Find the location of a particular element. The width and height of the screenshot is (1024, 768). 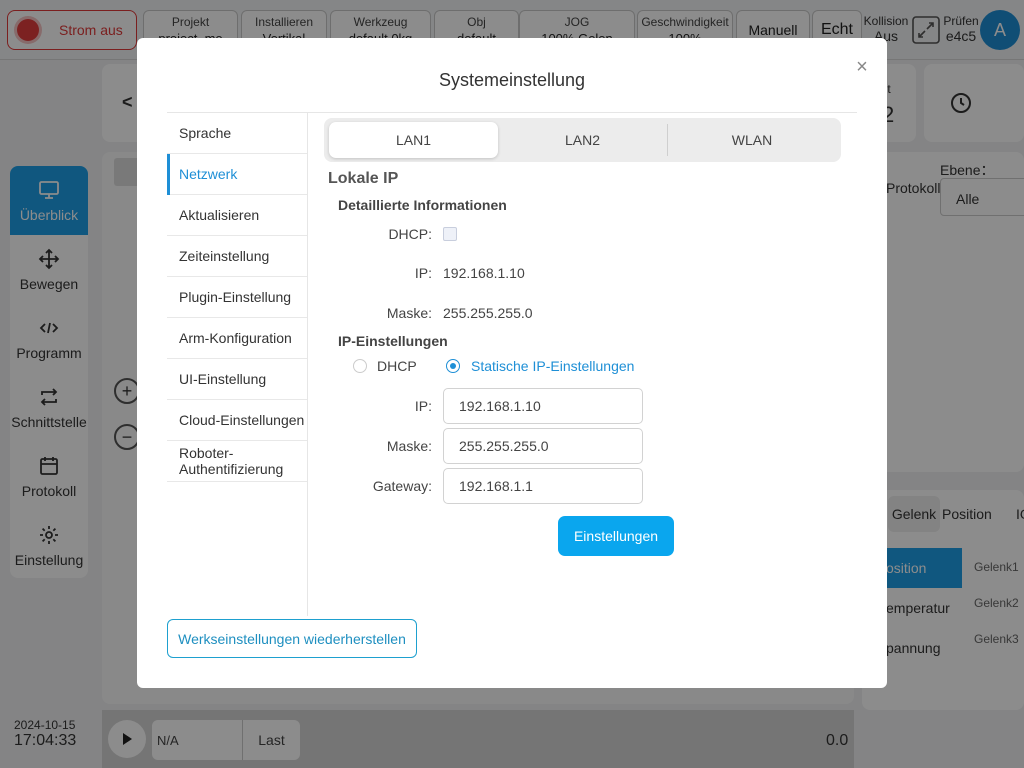

mask-input is located at coordinates (543, 446).